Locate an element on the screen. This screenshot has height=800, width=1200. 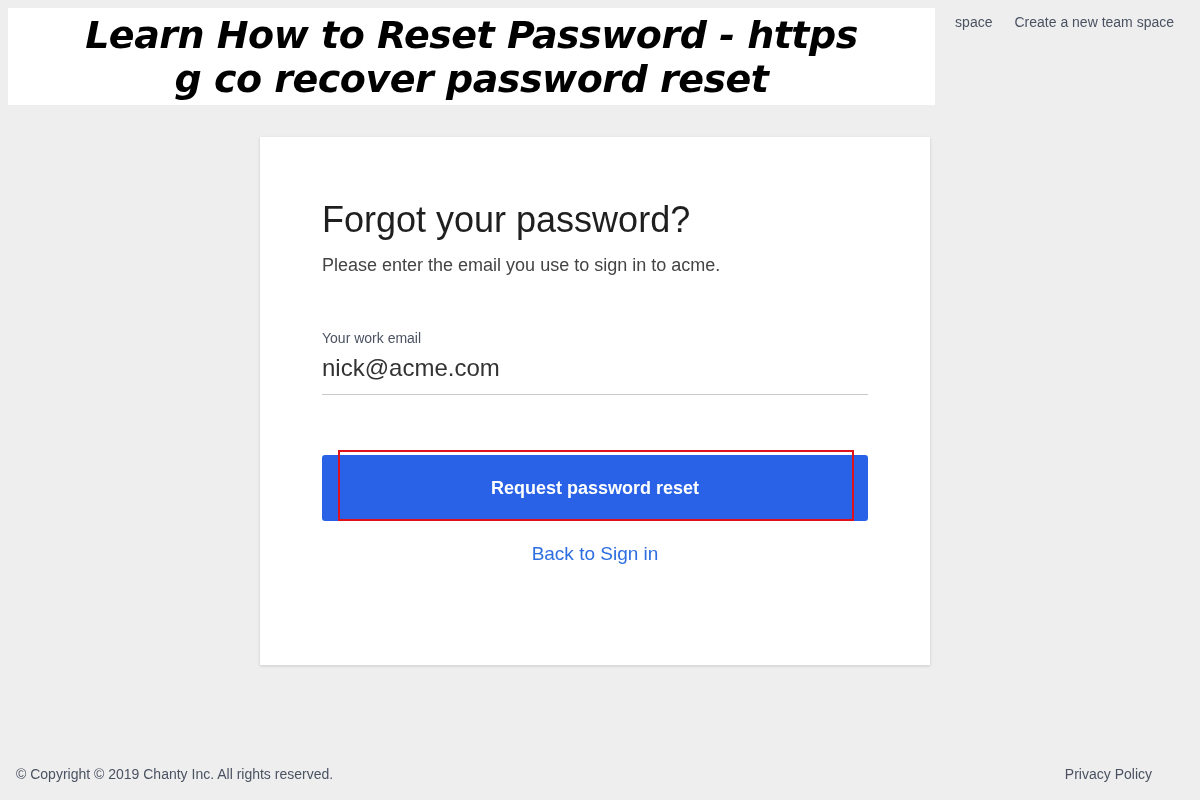
back-link: Back to Sign in is located at coordinates (595, 554).